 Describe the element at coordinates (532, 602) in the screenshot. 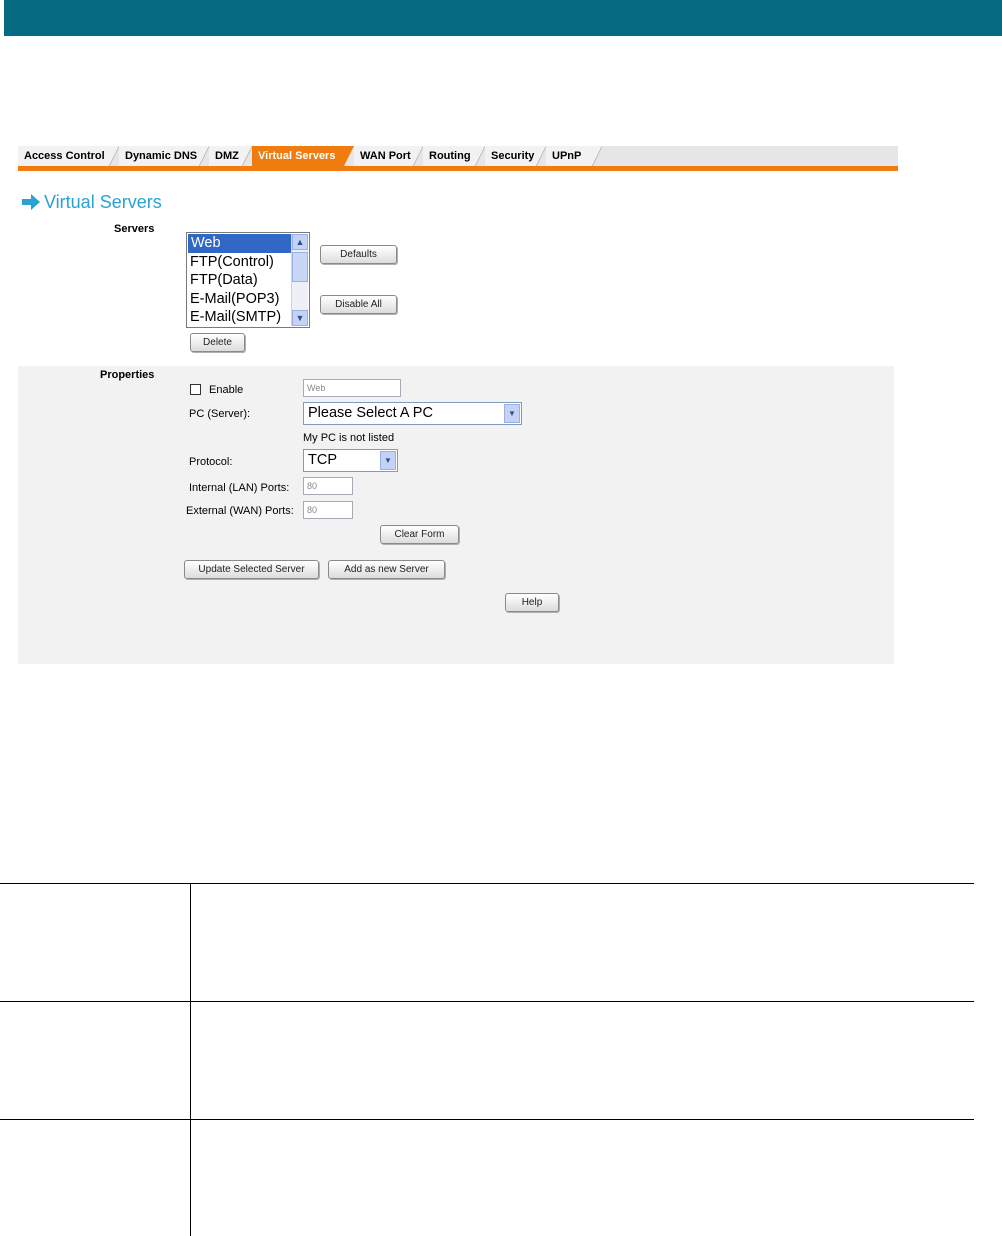

I see `help-button: Help` at that location.